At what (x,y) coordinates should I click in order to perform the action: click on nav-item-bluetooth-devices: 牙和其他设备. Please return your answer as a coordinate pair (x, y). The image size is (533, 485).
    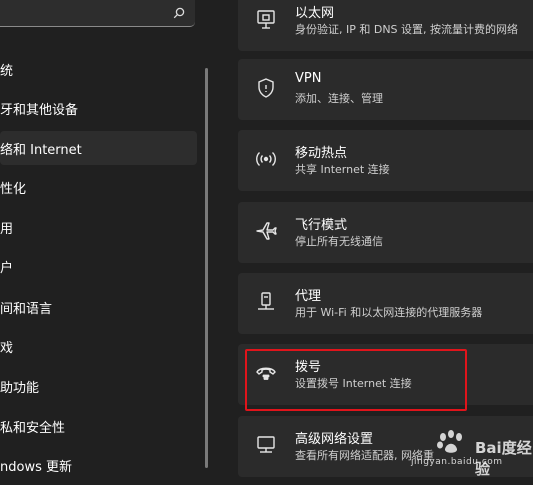
    Looking at the image, I should click on (39, 108).